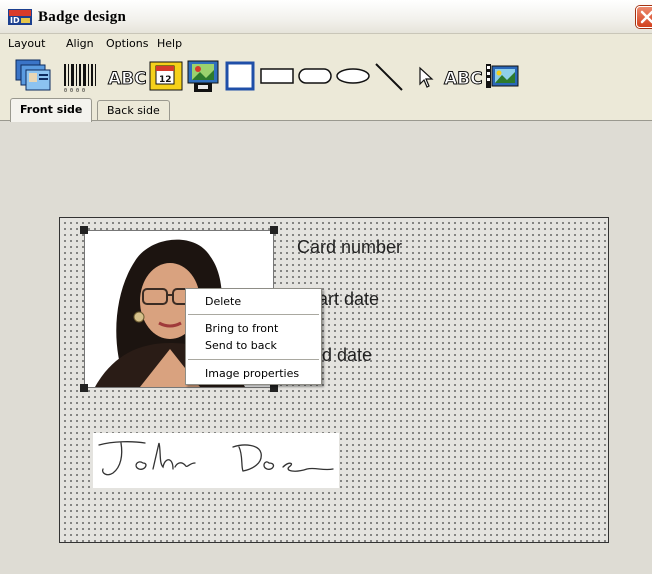 This screenshot has width=652, height=574. What do you see at coordinates (51, 110) in the screenshot?
I see `tab-front-side: Front side` at bounding box center [51, 110].